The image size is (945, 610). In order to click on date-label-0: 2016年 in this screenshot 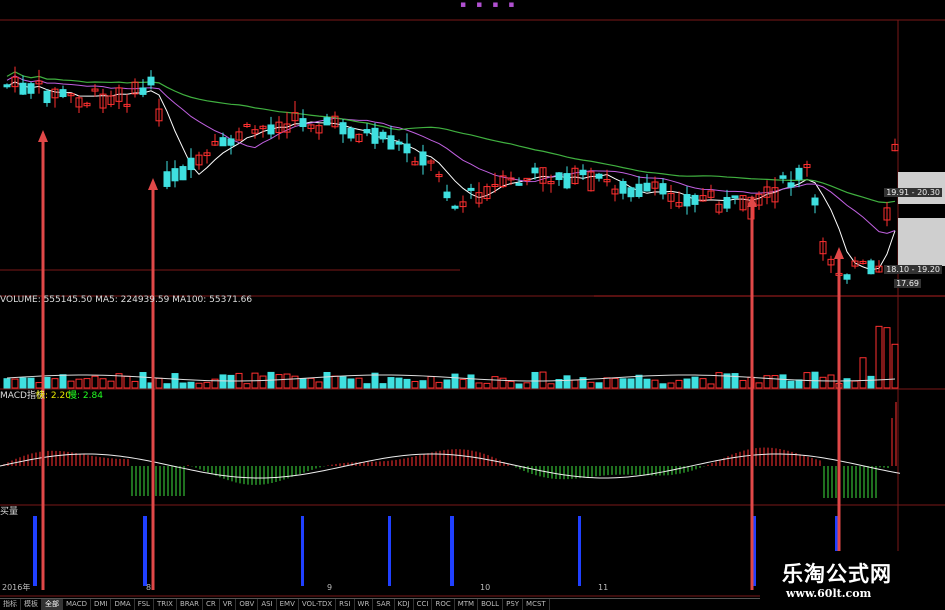, I will do `click(16, 587)`.